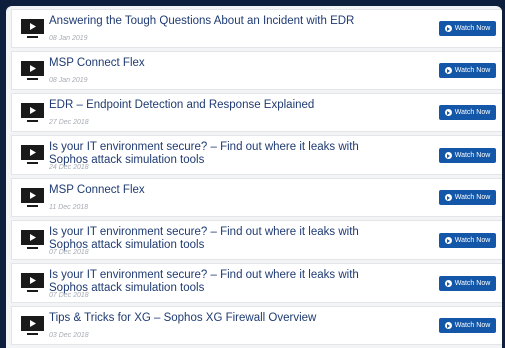 The image size is (505, 348). I want to click on webinar-date: 11 Dec 2018, so click(69, 207).